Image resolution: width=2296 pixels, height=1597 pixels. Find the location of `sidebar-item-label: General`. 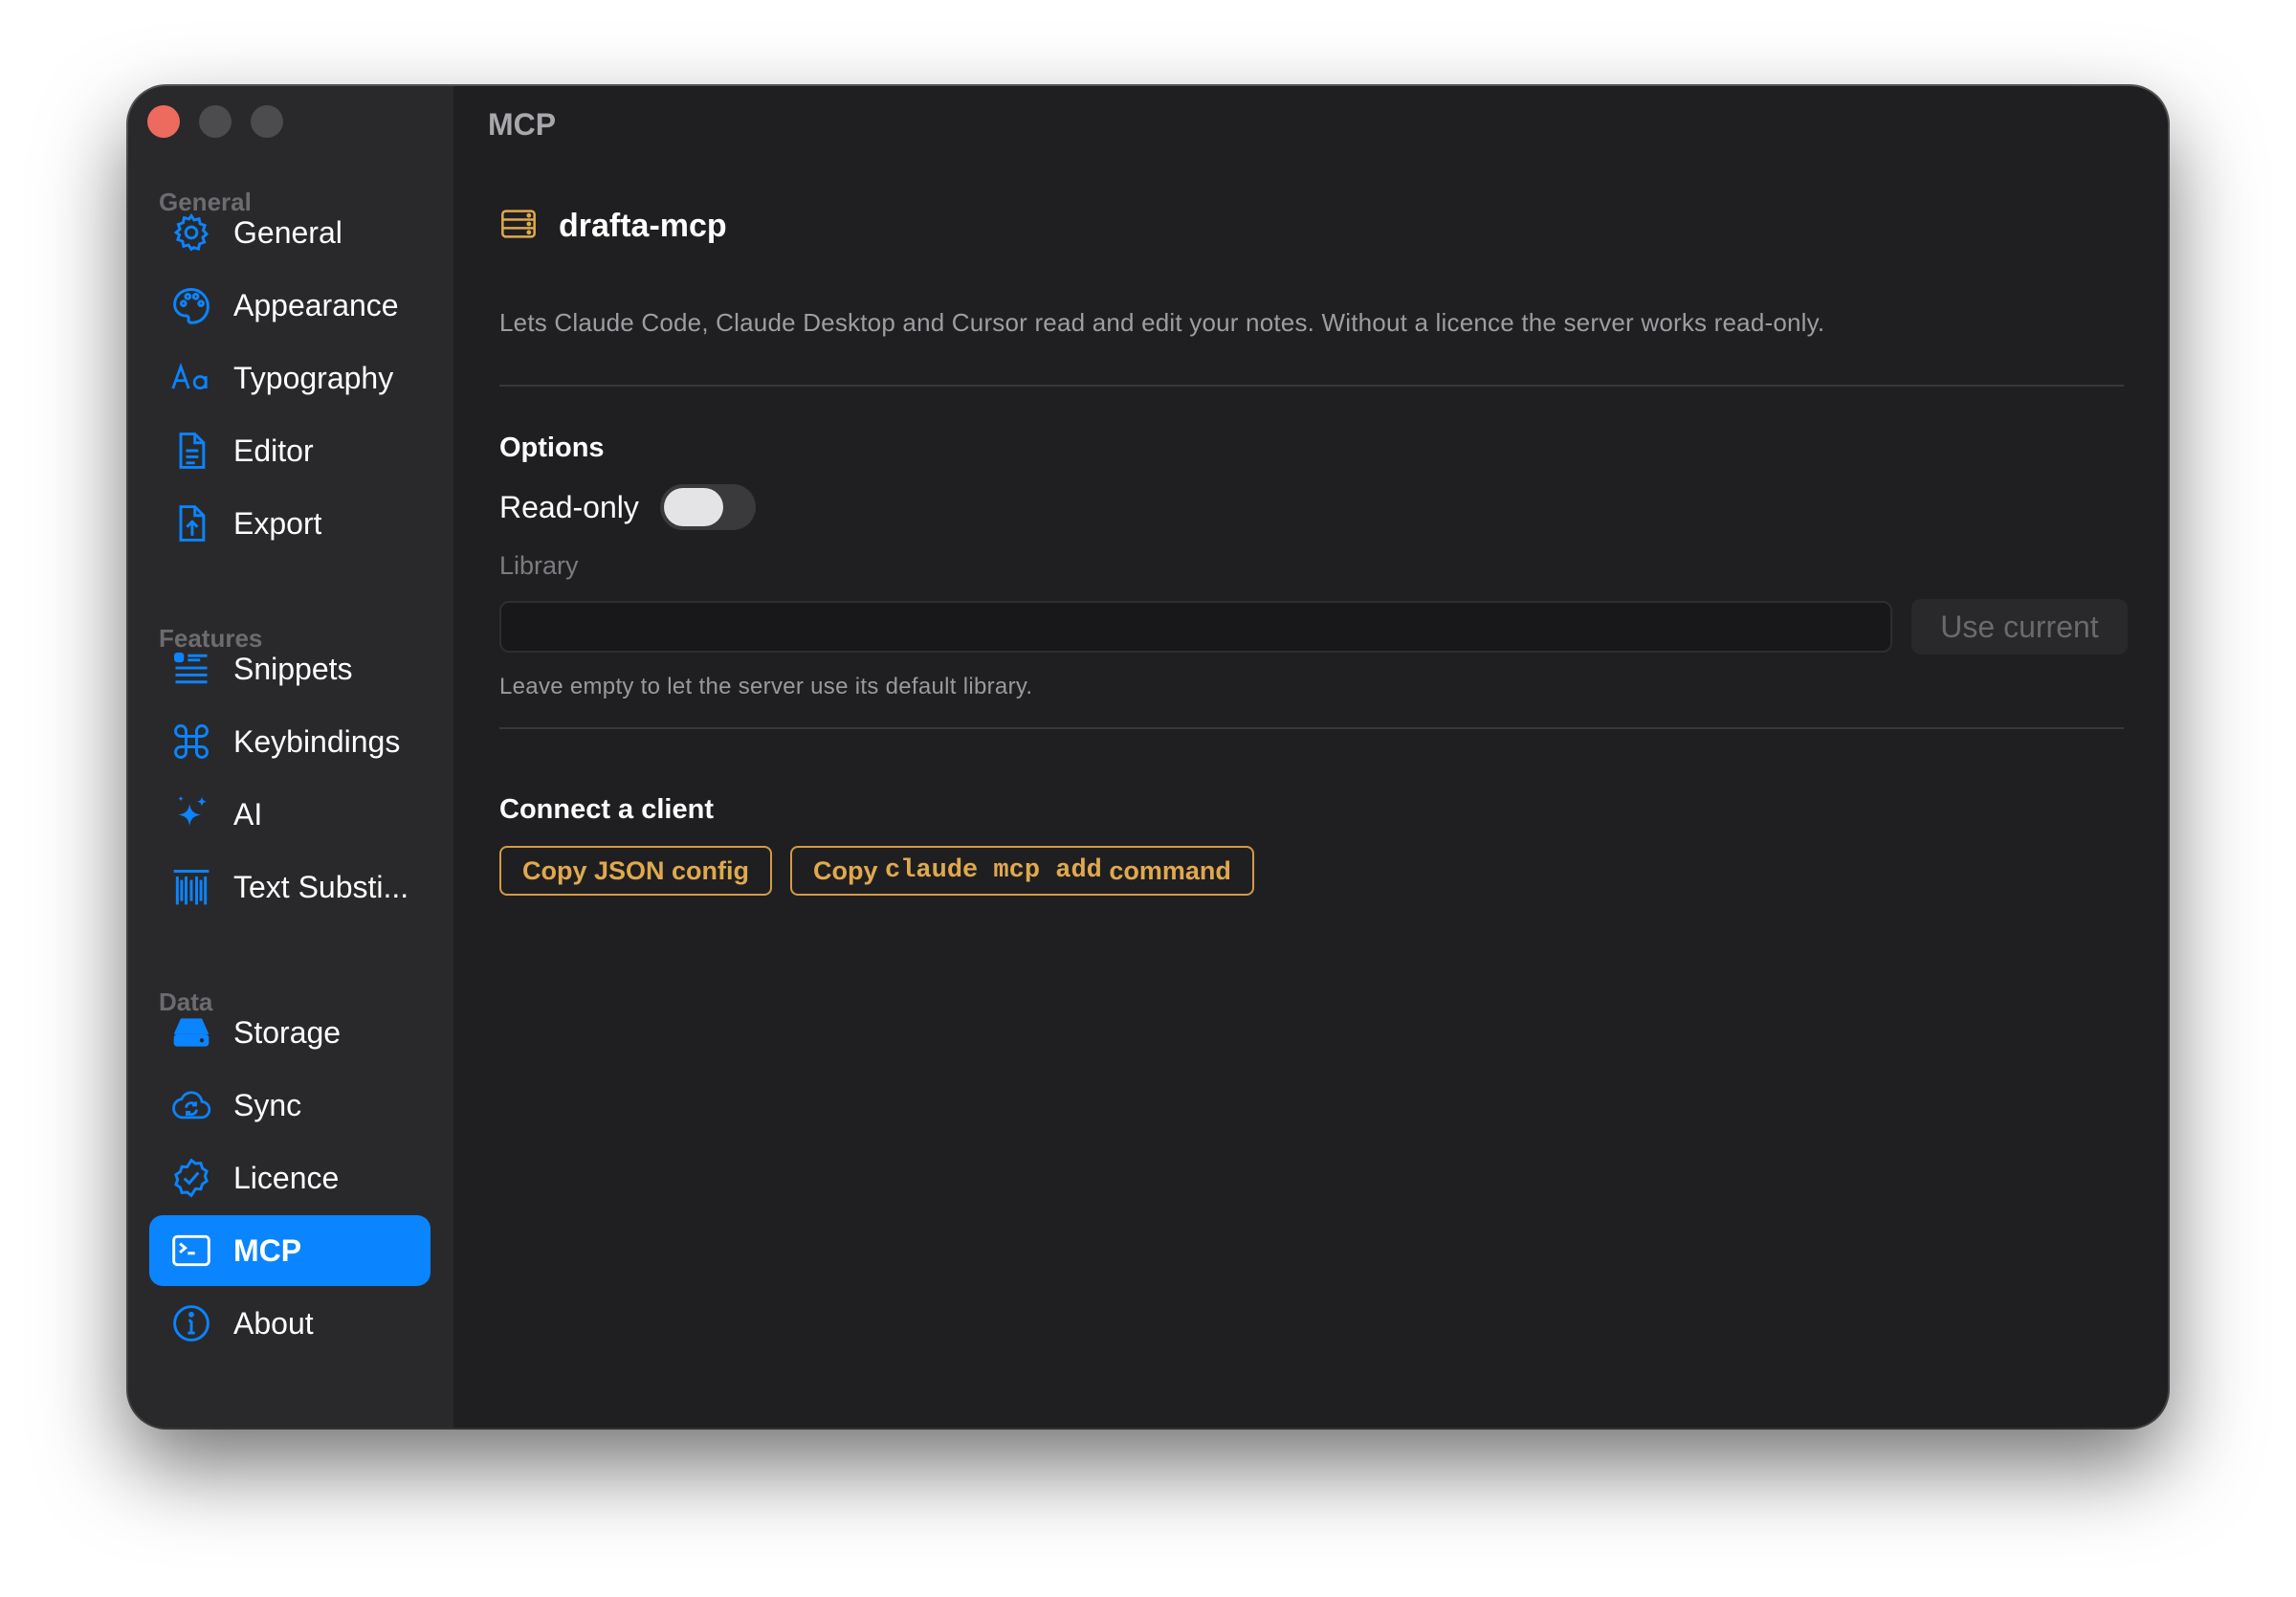

sidebar-item-label: General is located at coordinates (287, 232).